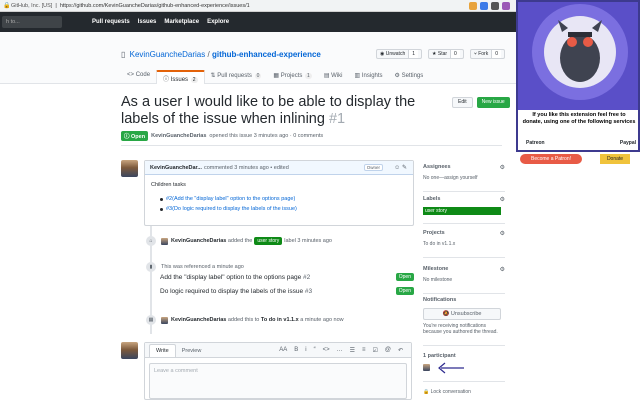 The image size is (640, 400). Describe the element at coordinates (181, 22) in the screenshot. I see `nav-marketplace: Marketplace` at that location.